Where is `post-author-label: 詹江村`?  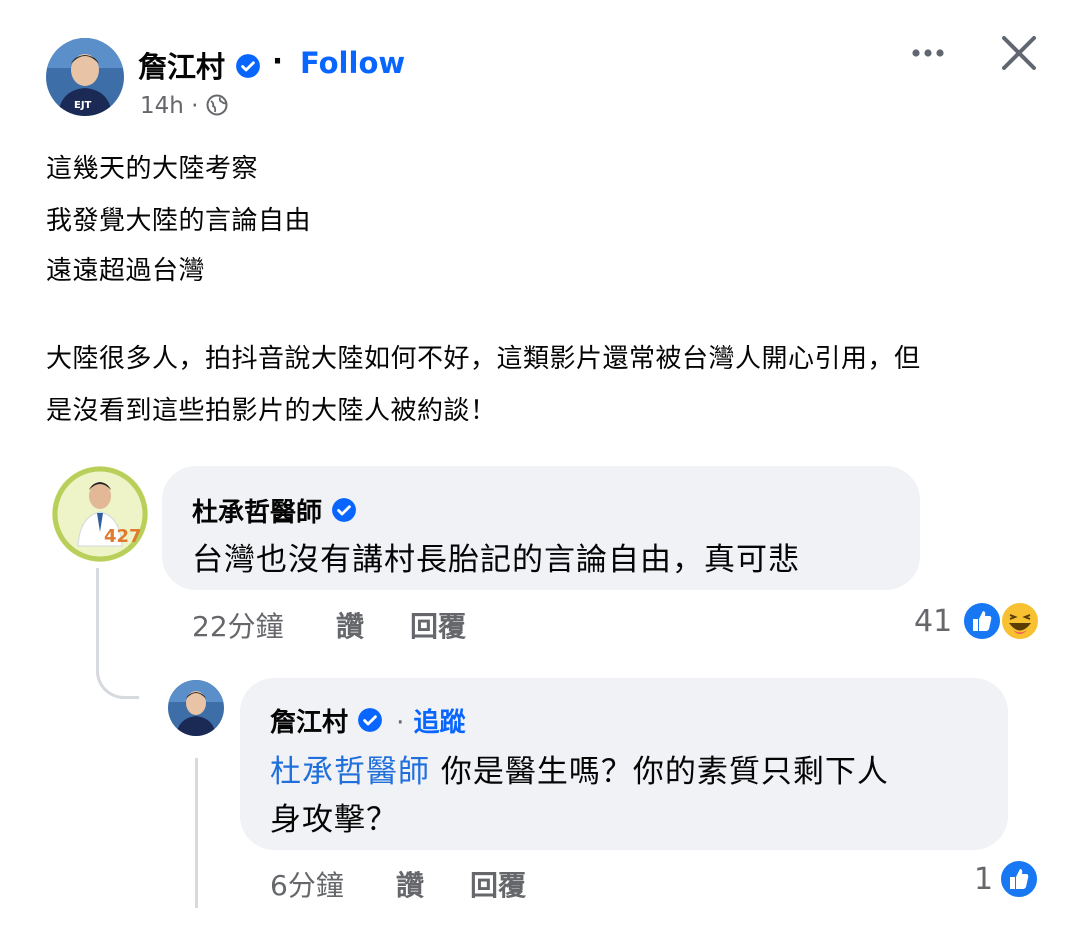
post-author-label: 詹江村 is located at coordinates (181, 67).